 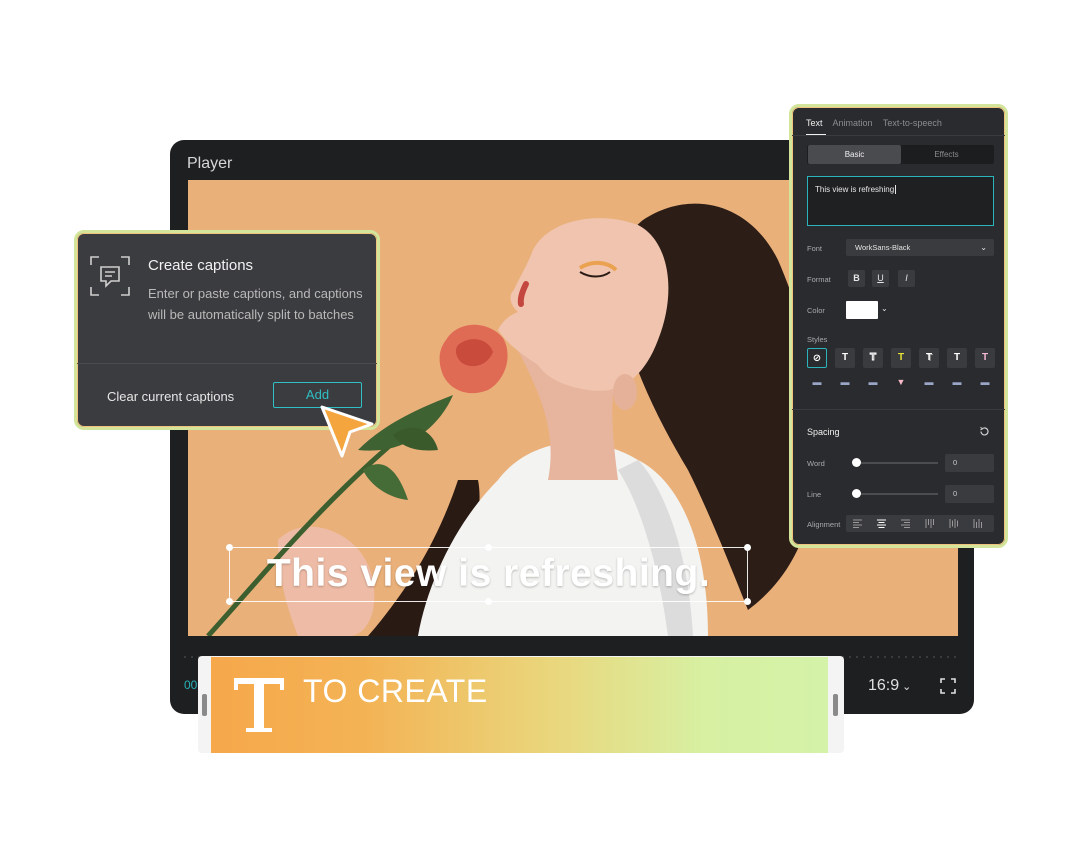 I want to click on bold-button: B, so click(x=856, y=278).